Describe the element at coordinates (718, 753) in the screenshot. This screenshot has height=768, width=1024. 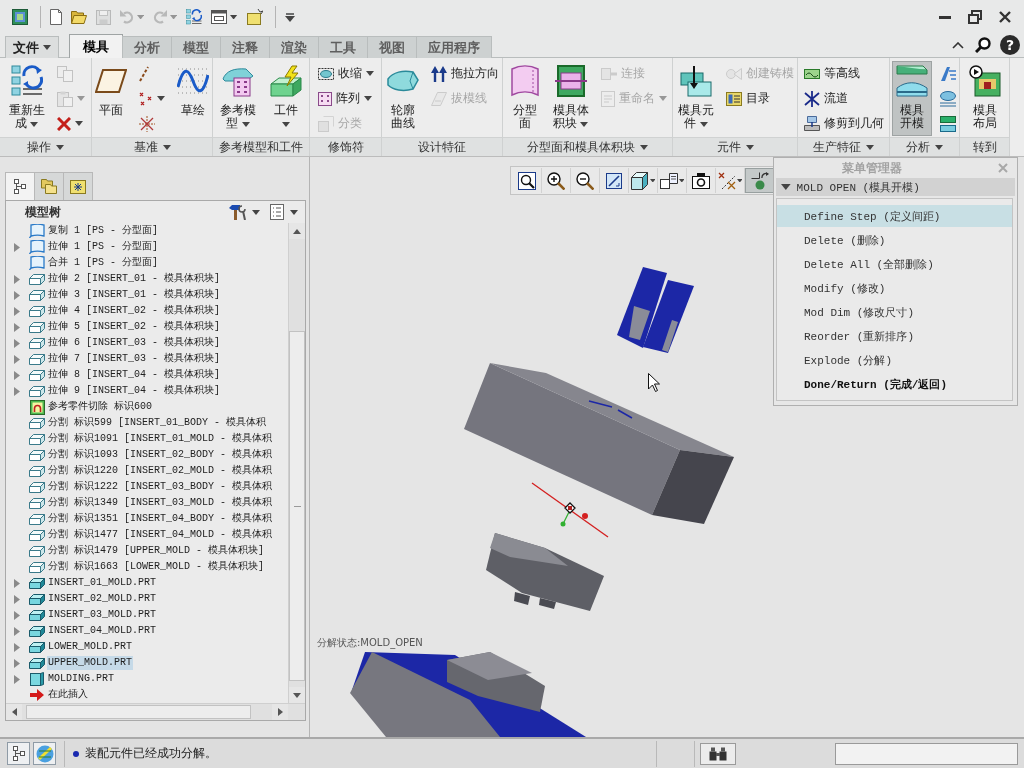
I see `find-button` at that location.